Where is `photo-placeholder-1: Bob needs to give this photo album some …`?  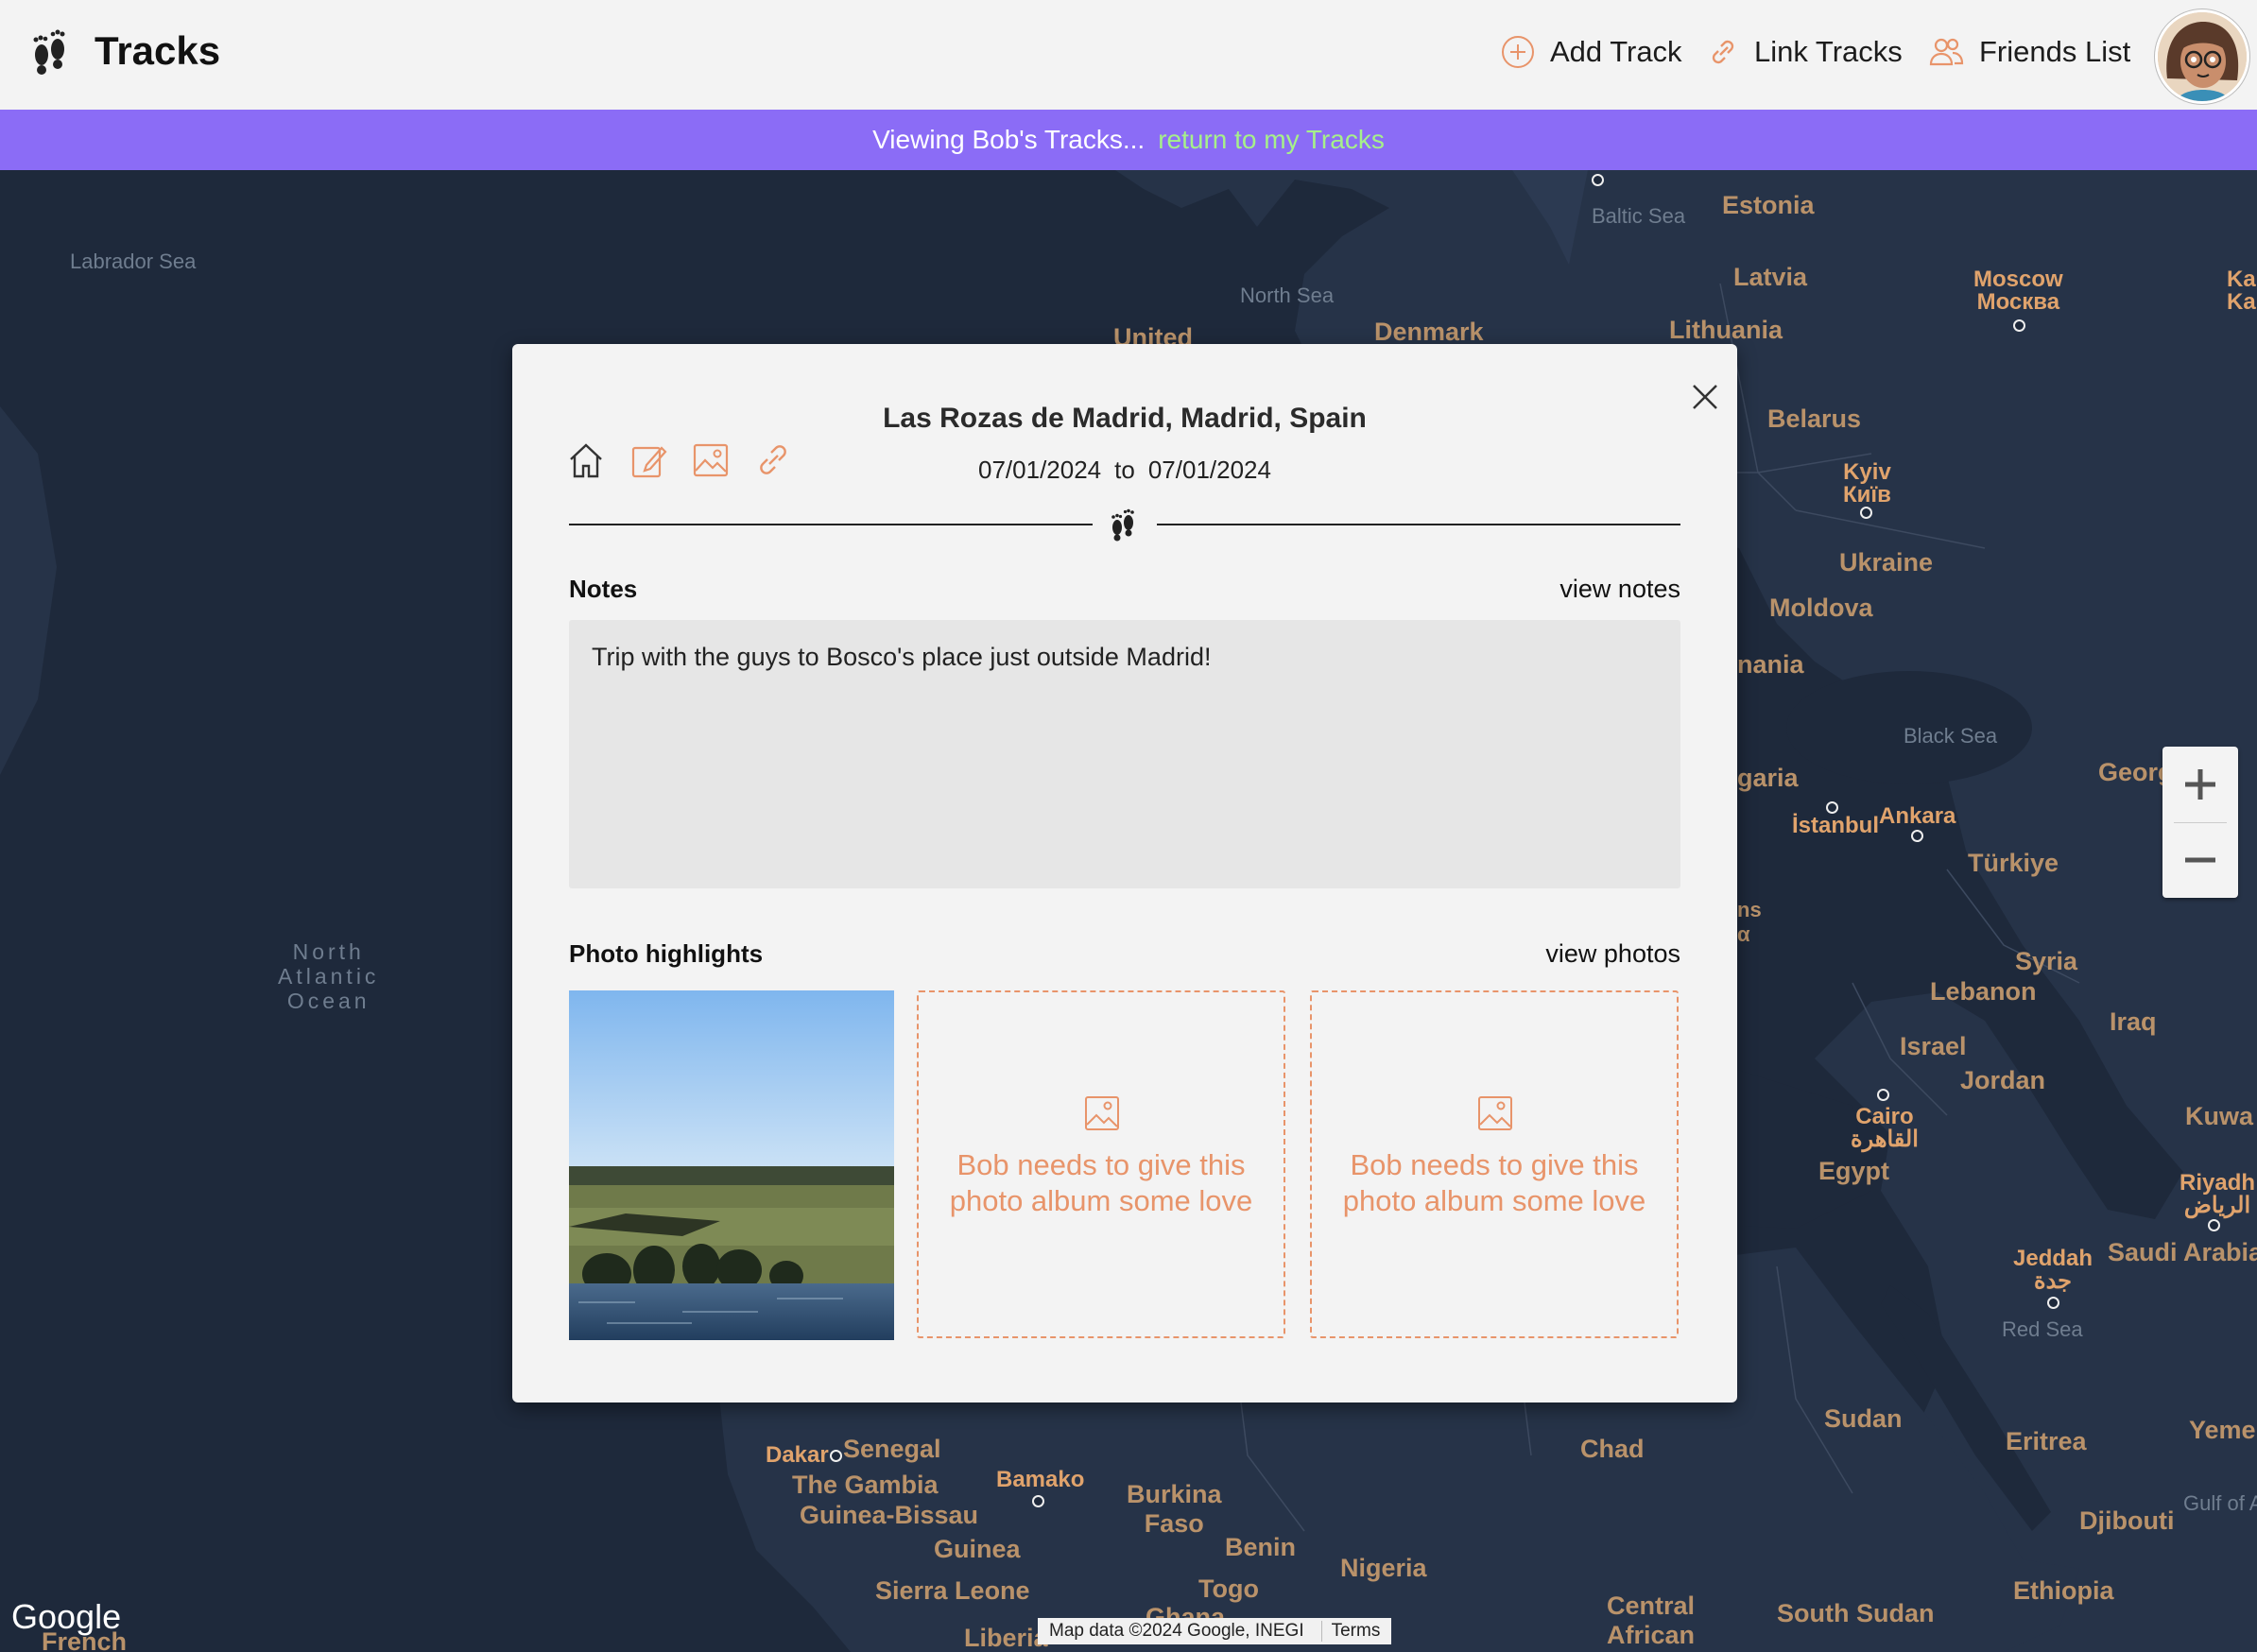 photo-placeholder-1: Bob needs to give this photo album some … is located at coordinates (1101, 1164).